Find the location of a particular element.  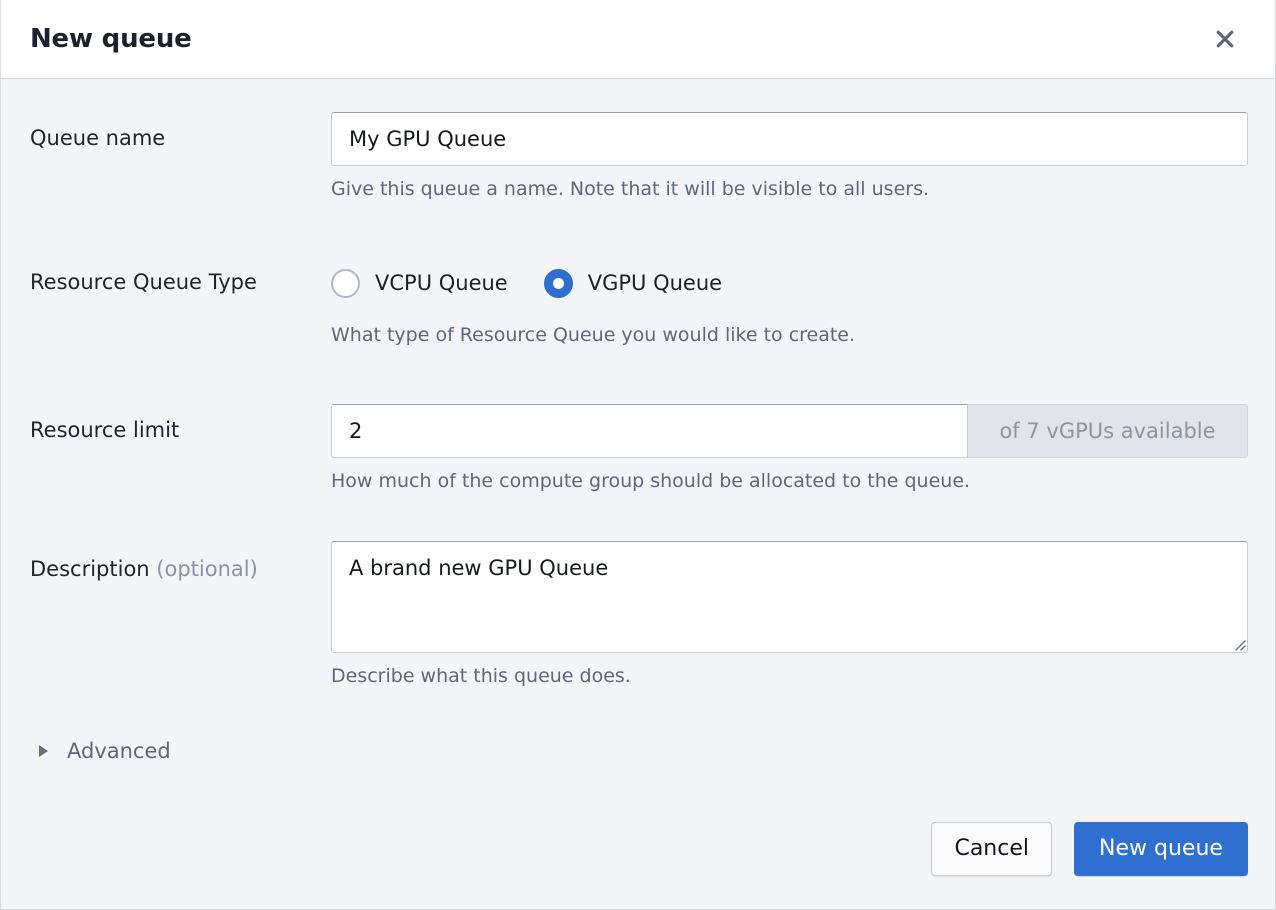

description-field-wrap: Describe what this queue does. is located at coordinates (803, 615).